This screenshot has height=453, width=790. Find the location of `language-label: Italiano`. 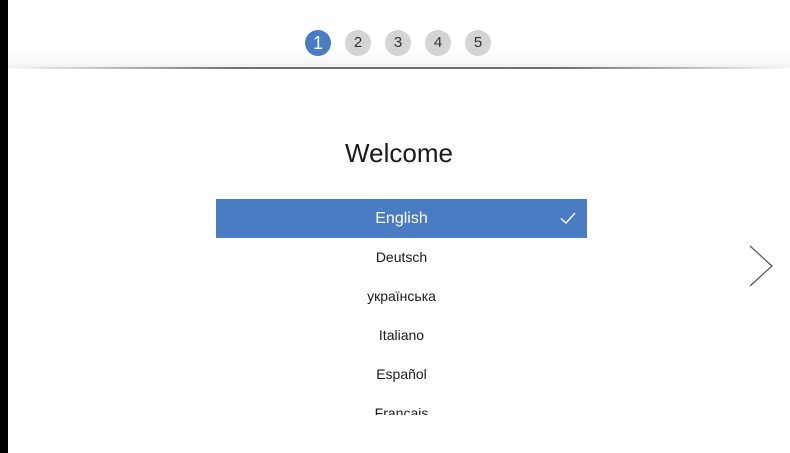

language-label: Italiano is located at coordinates (401, 335).